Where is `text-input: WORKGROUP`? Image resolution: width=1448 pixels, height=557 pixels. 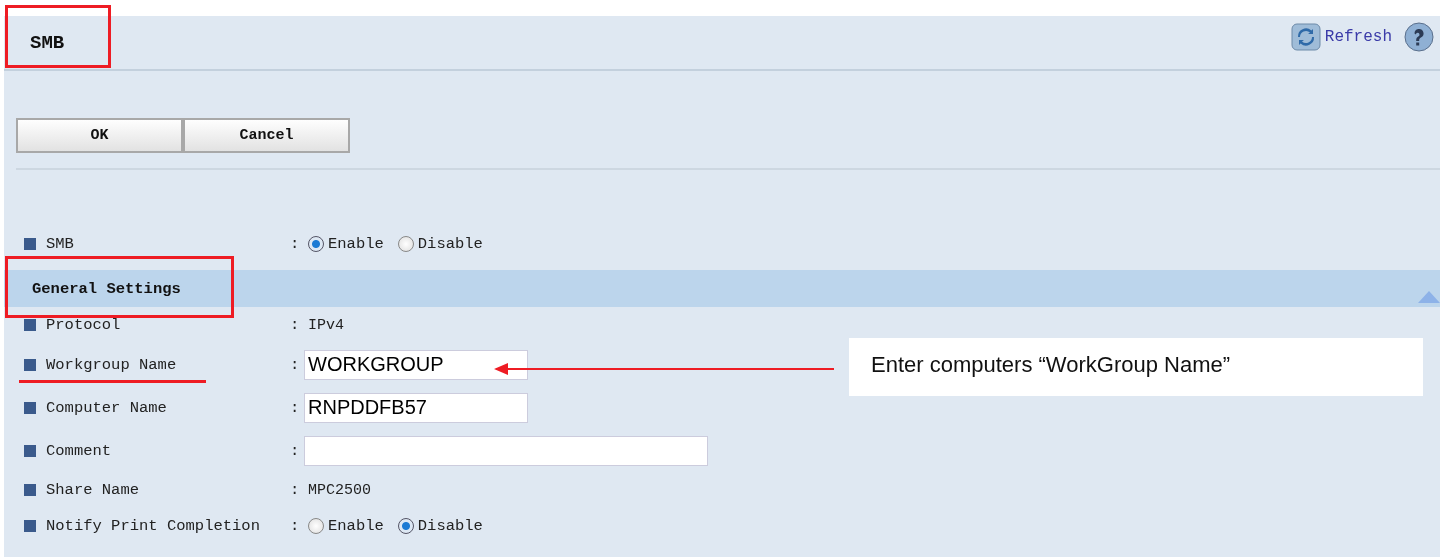
text-input: WORKGROUP is located at coordinates (416, 364).